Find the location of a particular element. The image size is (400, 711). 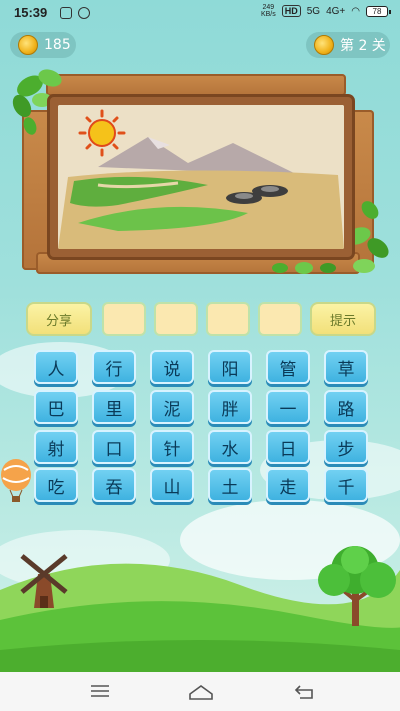

signal-5g: 5G is located at coordinates (313, 11).